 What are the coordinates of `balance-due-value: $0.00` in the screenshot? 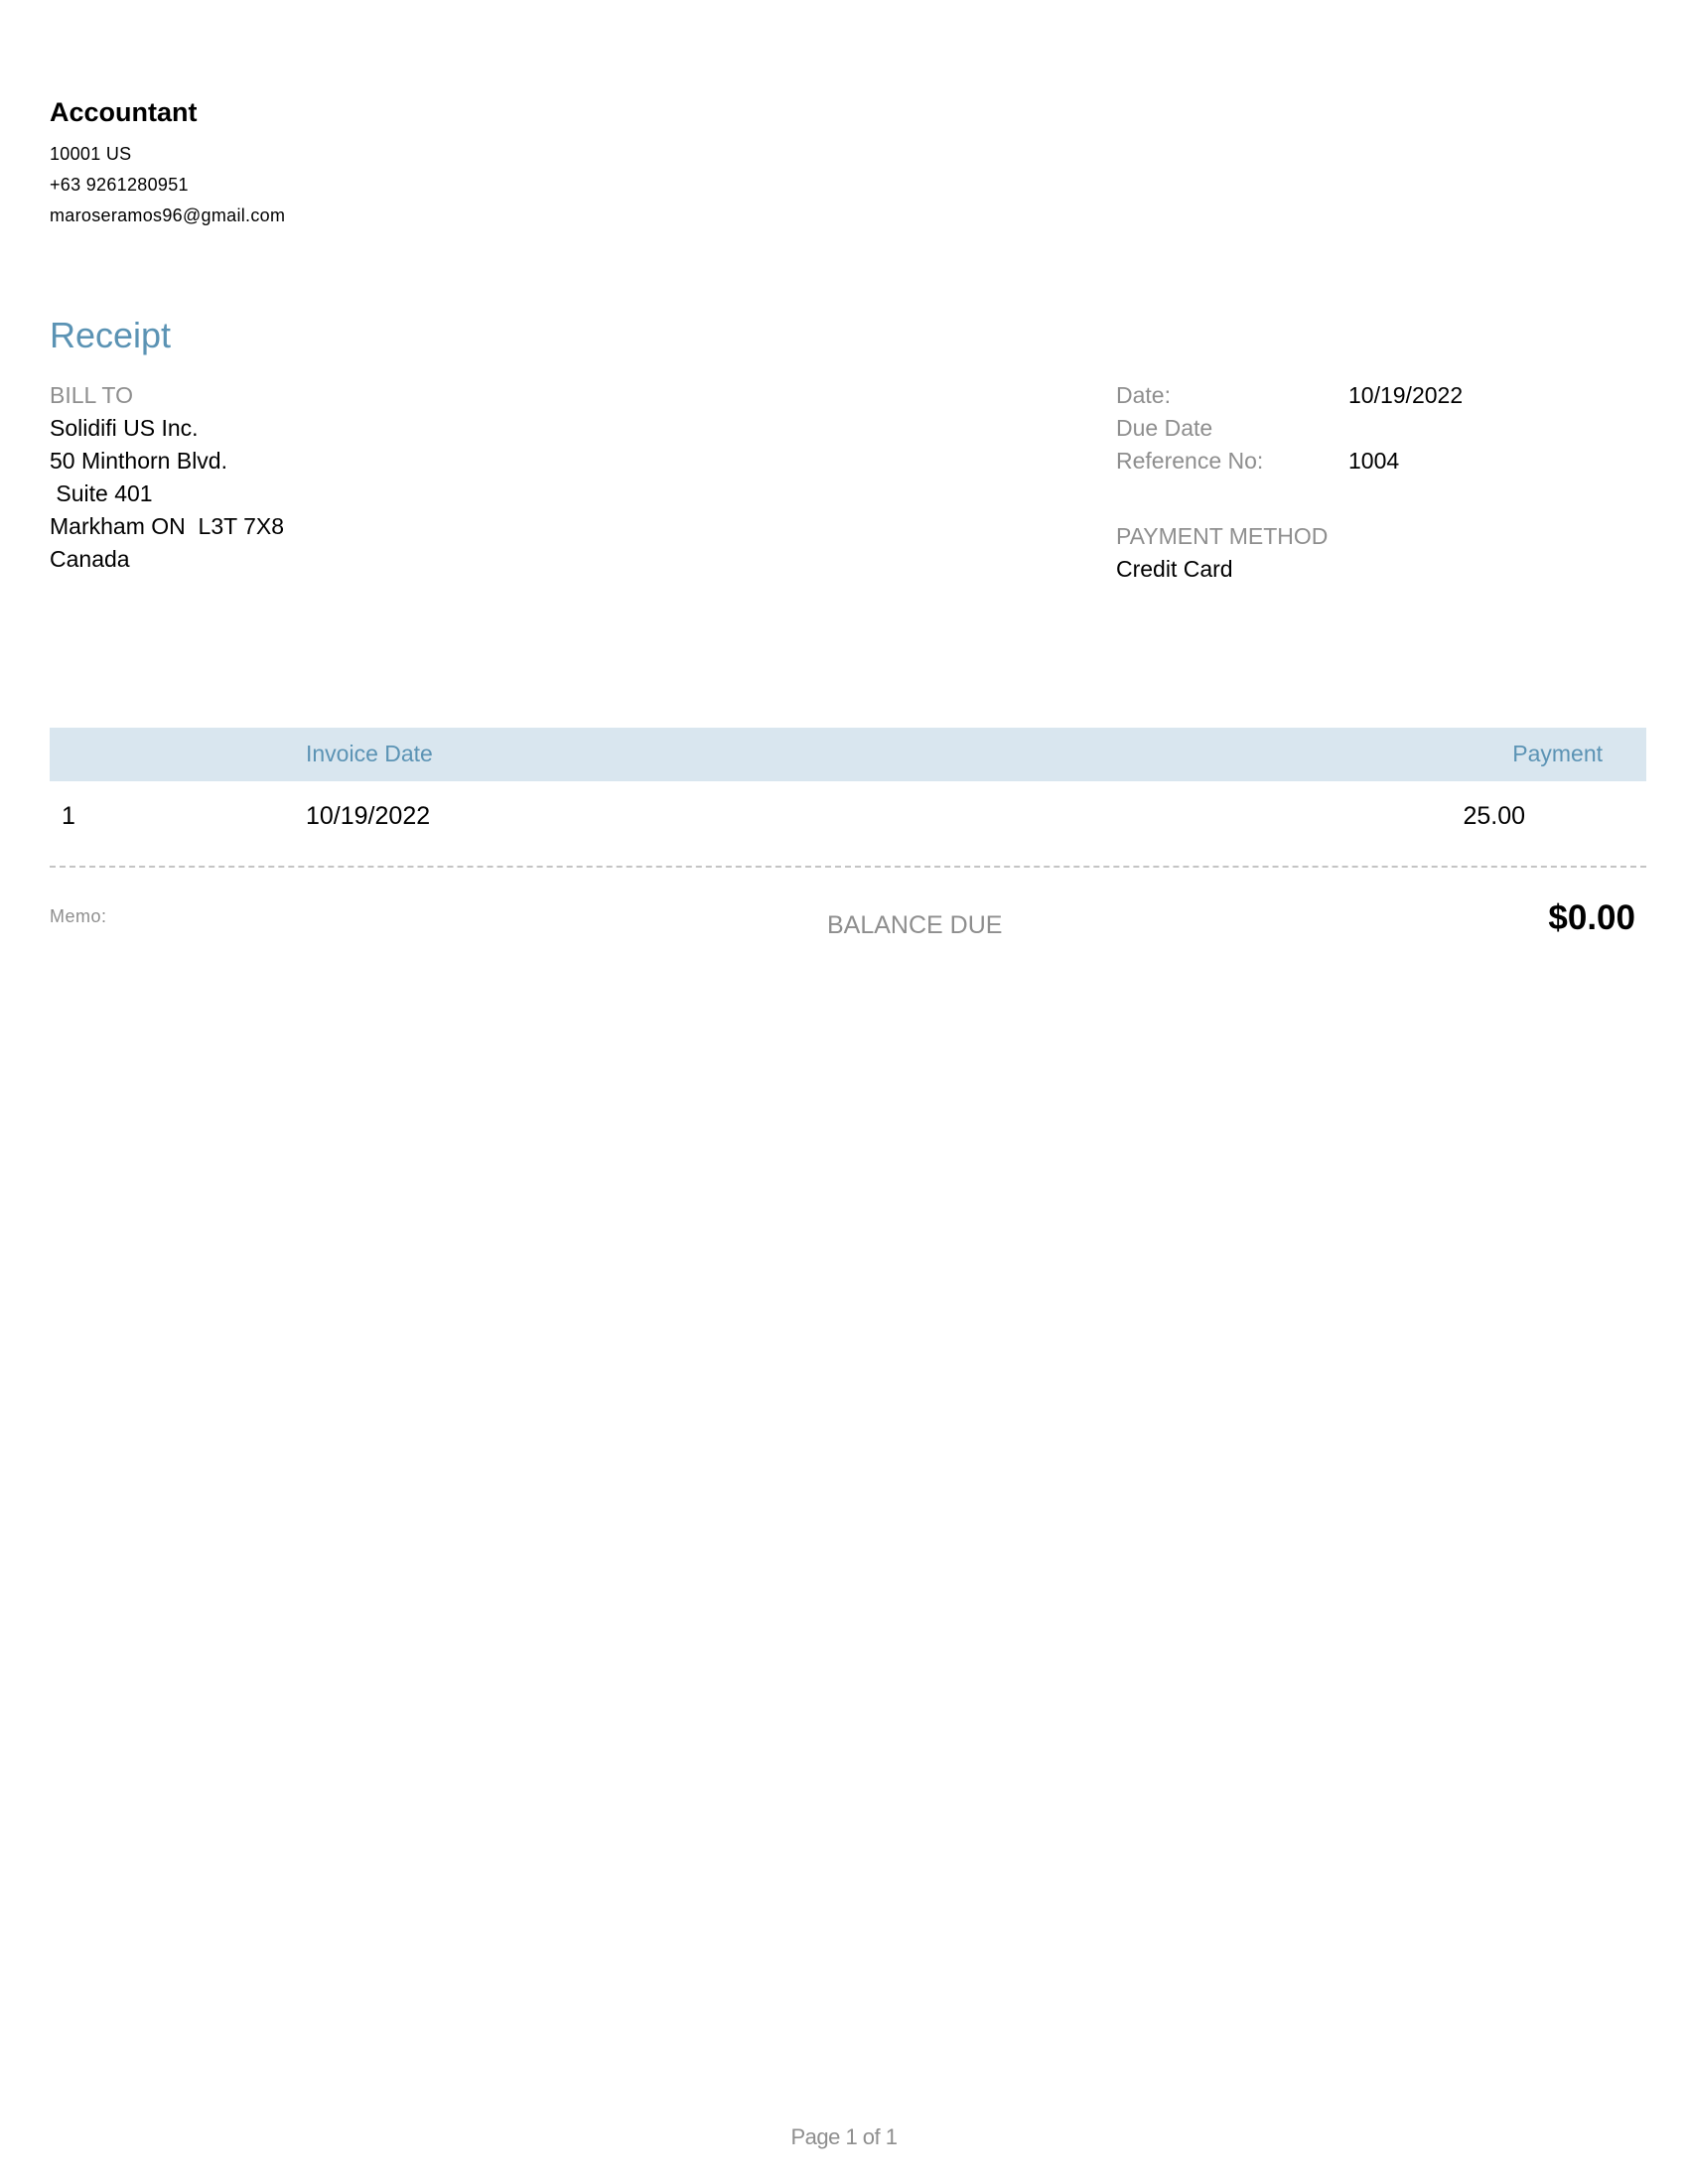 It's located at (1591, 917).